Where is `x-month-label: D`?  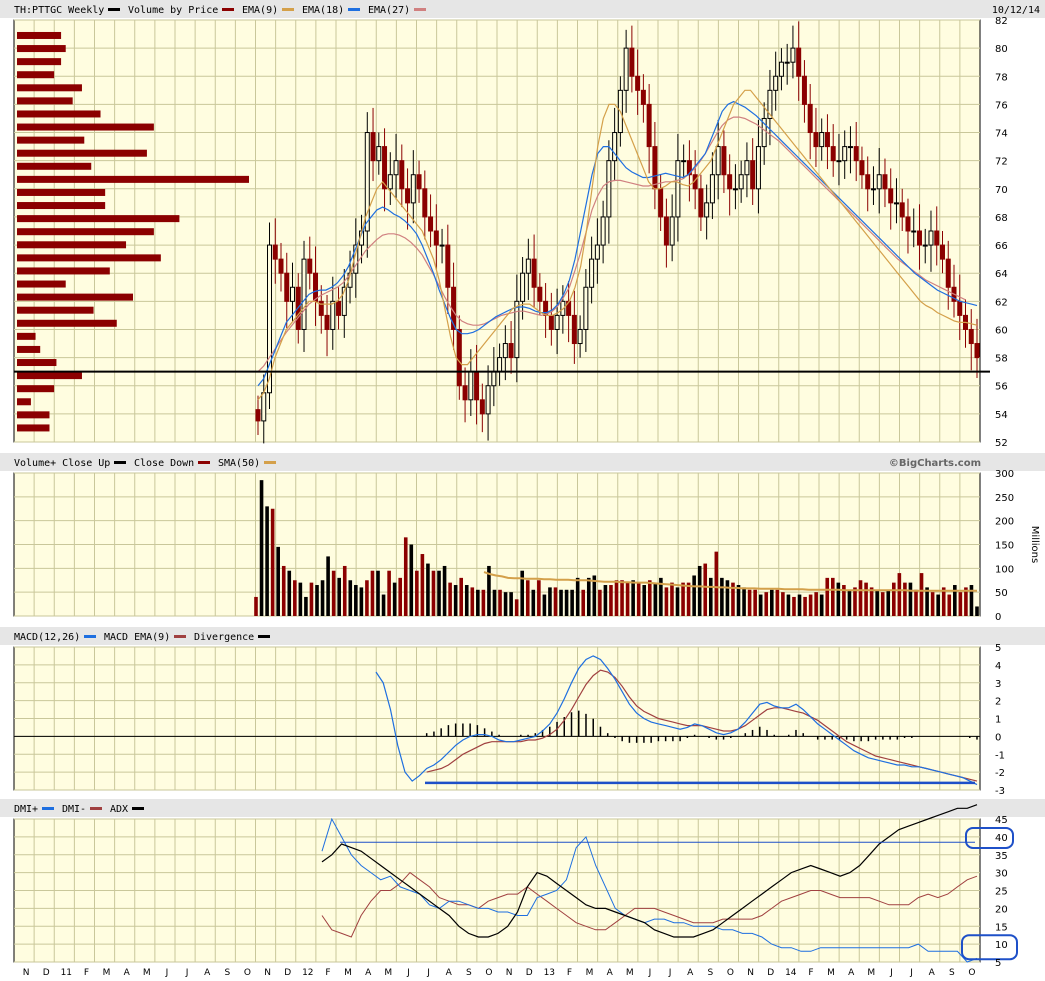 x-month-label: D is located at coordinates (46, 973).